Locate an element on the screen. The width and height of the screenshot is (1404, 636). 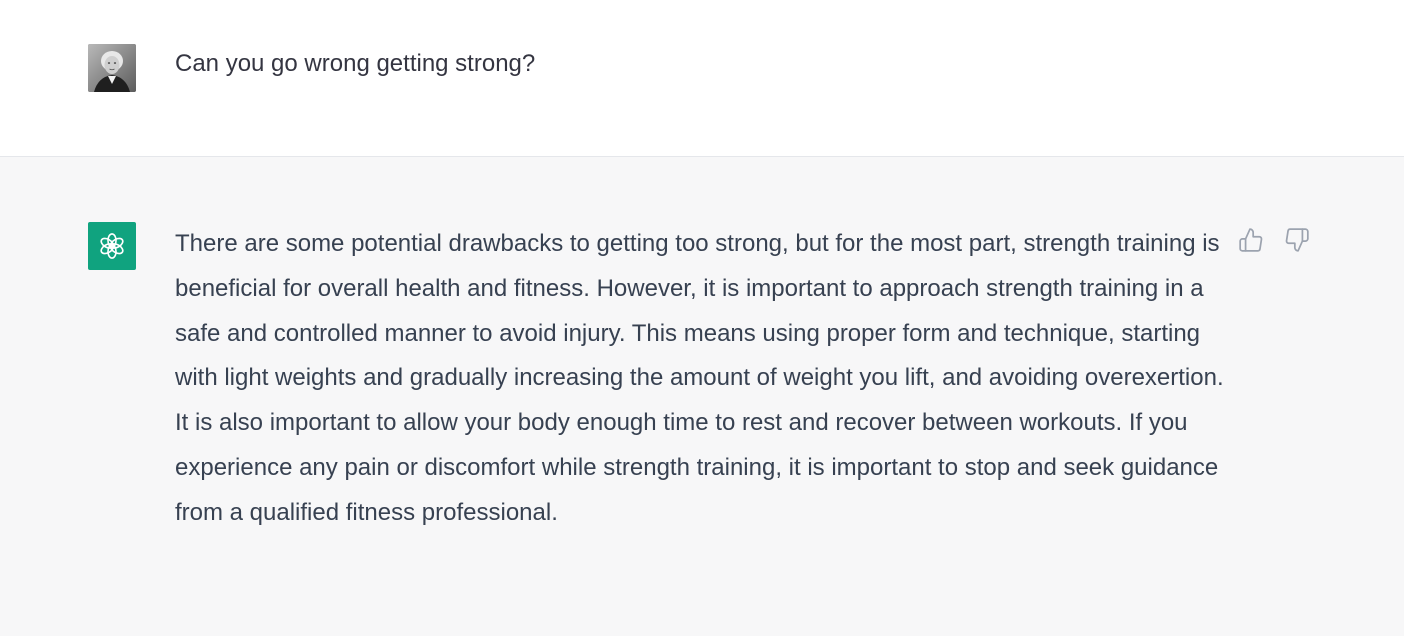
assistant-avatar is located at coordinates (112, 246).